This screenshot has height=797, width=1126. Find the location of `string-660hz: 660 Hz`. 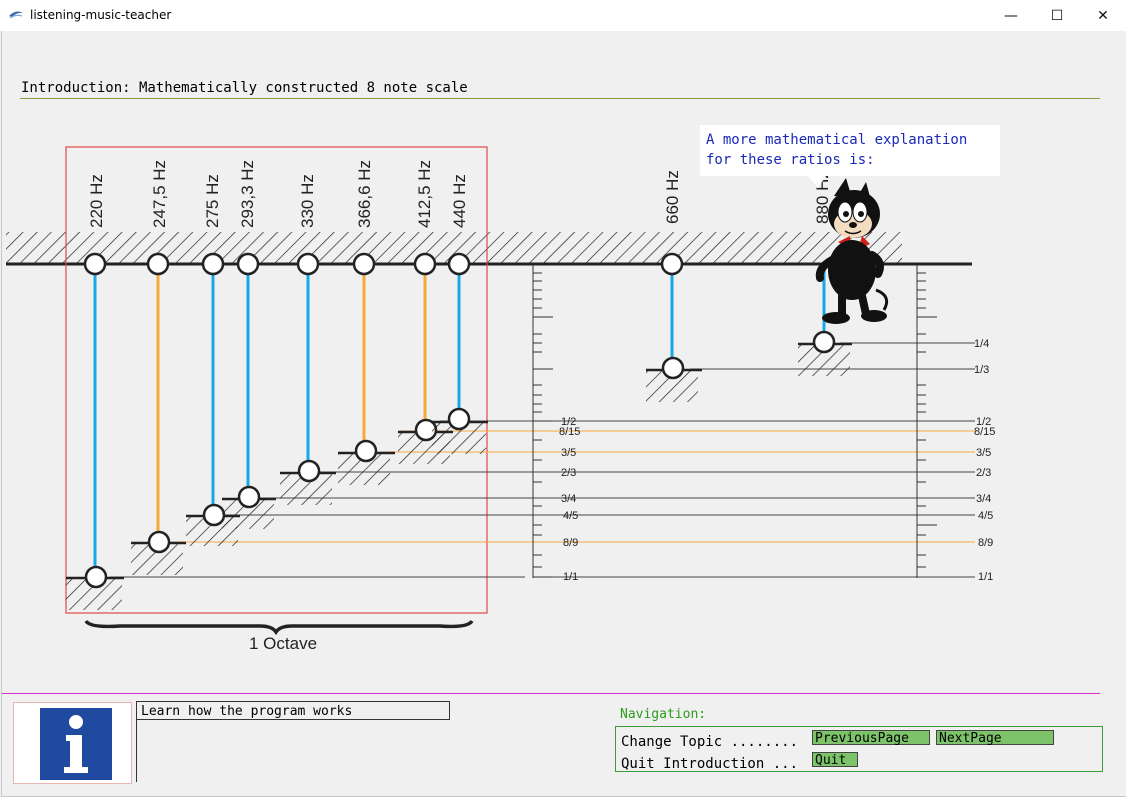

string-660hz: 660 Hz is located at coordinates (674, 286).